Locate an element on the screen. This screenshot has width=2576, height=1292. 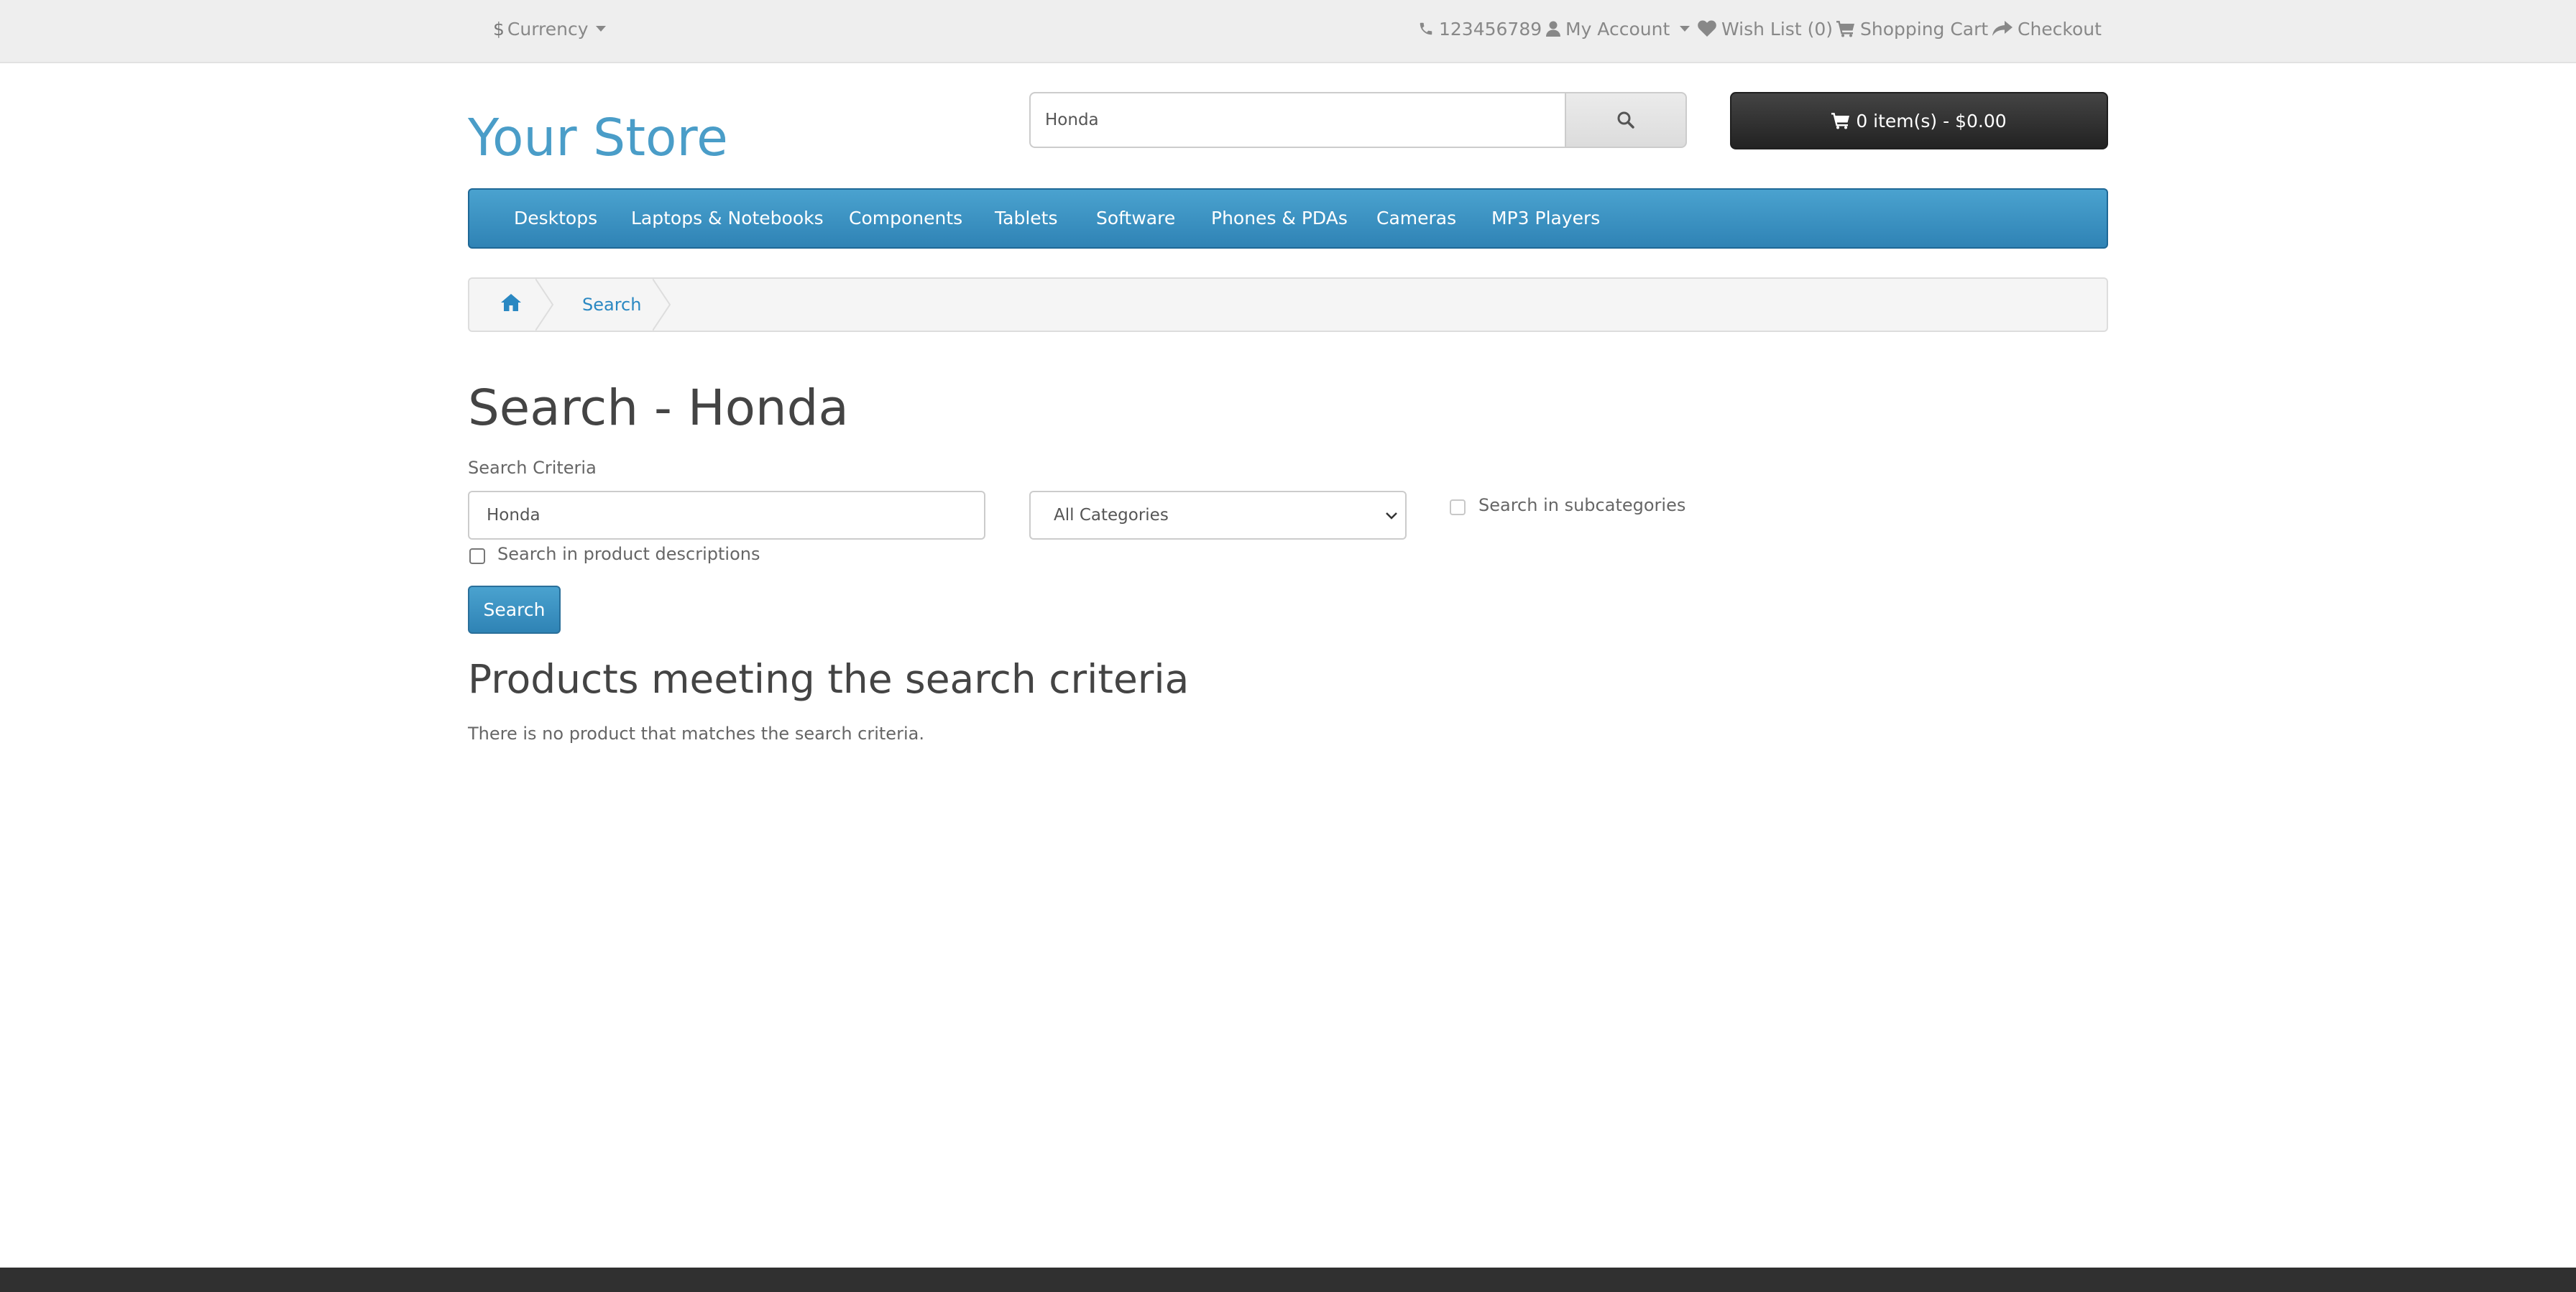
chevron-down-icon is located at coordinates (1391, 516).